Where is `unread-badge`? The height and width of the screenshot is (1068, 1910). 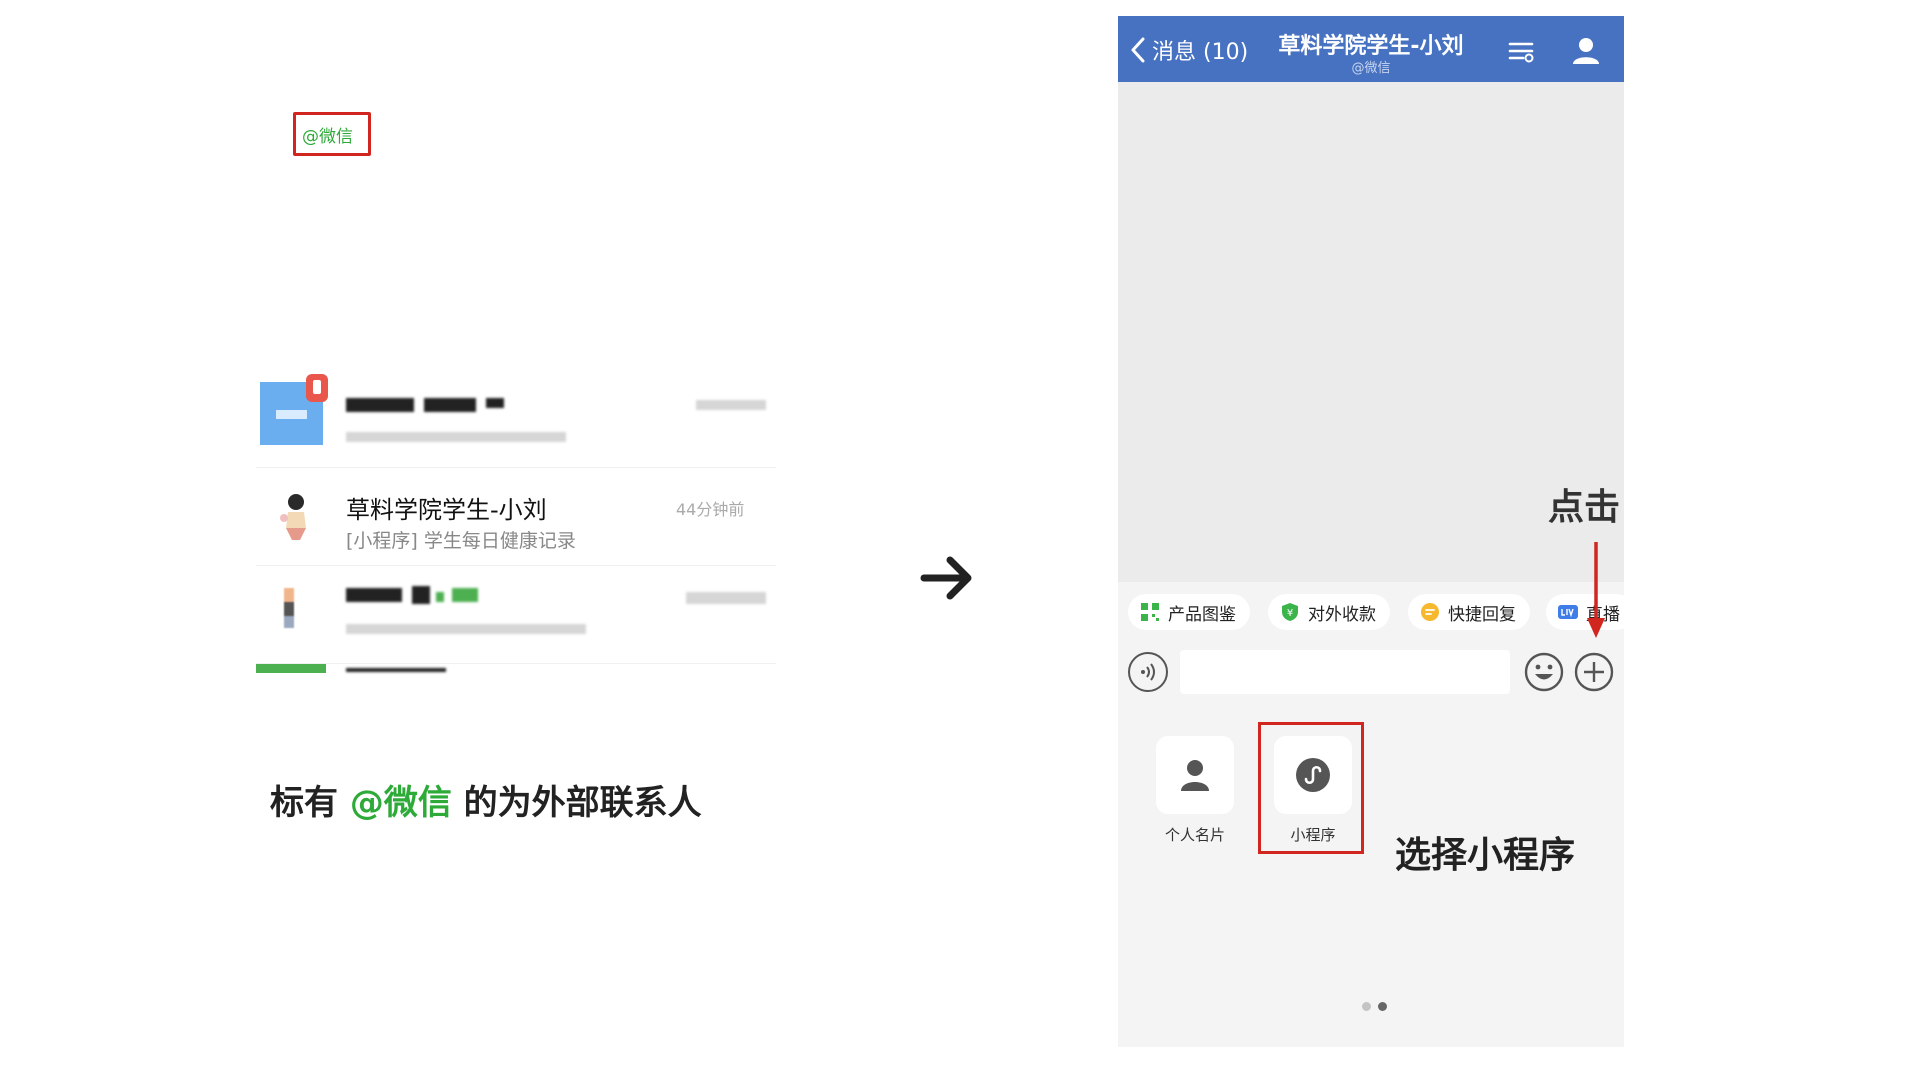 unread-badge is located at coordinates (317, 388).